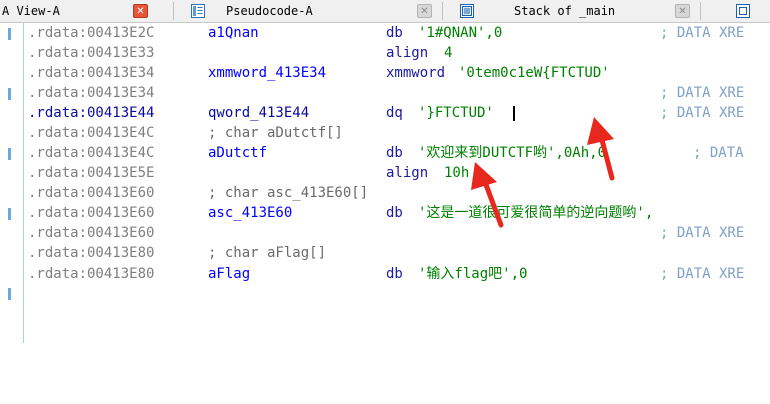 The image size is (770, 404). Describe the element at coordinates (467, 11) in the screenshot. I see `stack-icon` at that location.